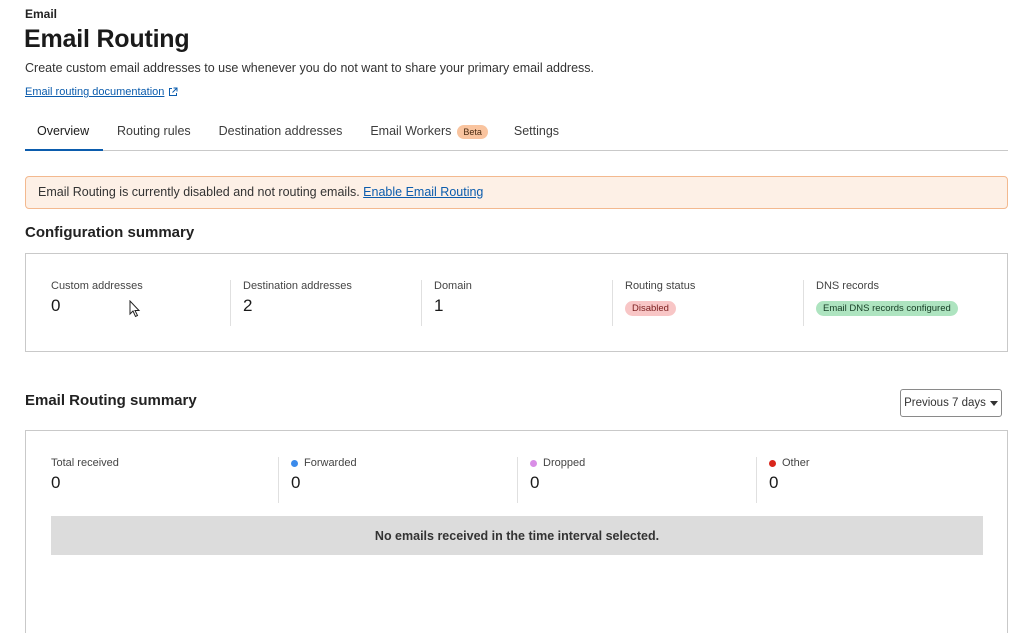 This screenshot has width=1024, height=633. What do you see at coordinates (154, 131) in the screenshot?
I see `tab-routing-rules-label: Routing rules` at bounding box center [154, 131].